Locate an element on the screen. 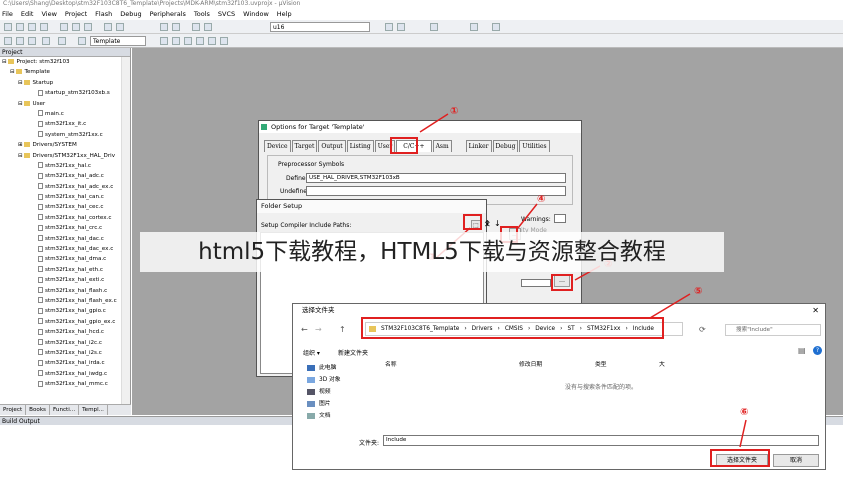 This screenshot has height=490, width=843. watermark-text: html5下载教程，HTML5下载与资源整合教程 is located at coordinates (432, 252).